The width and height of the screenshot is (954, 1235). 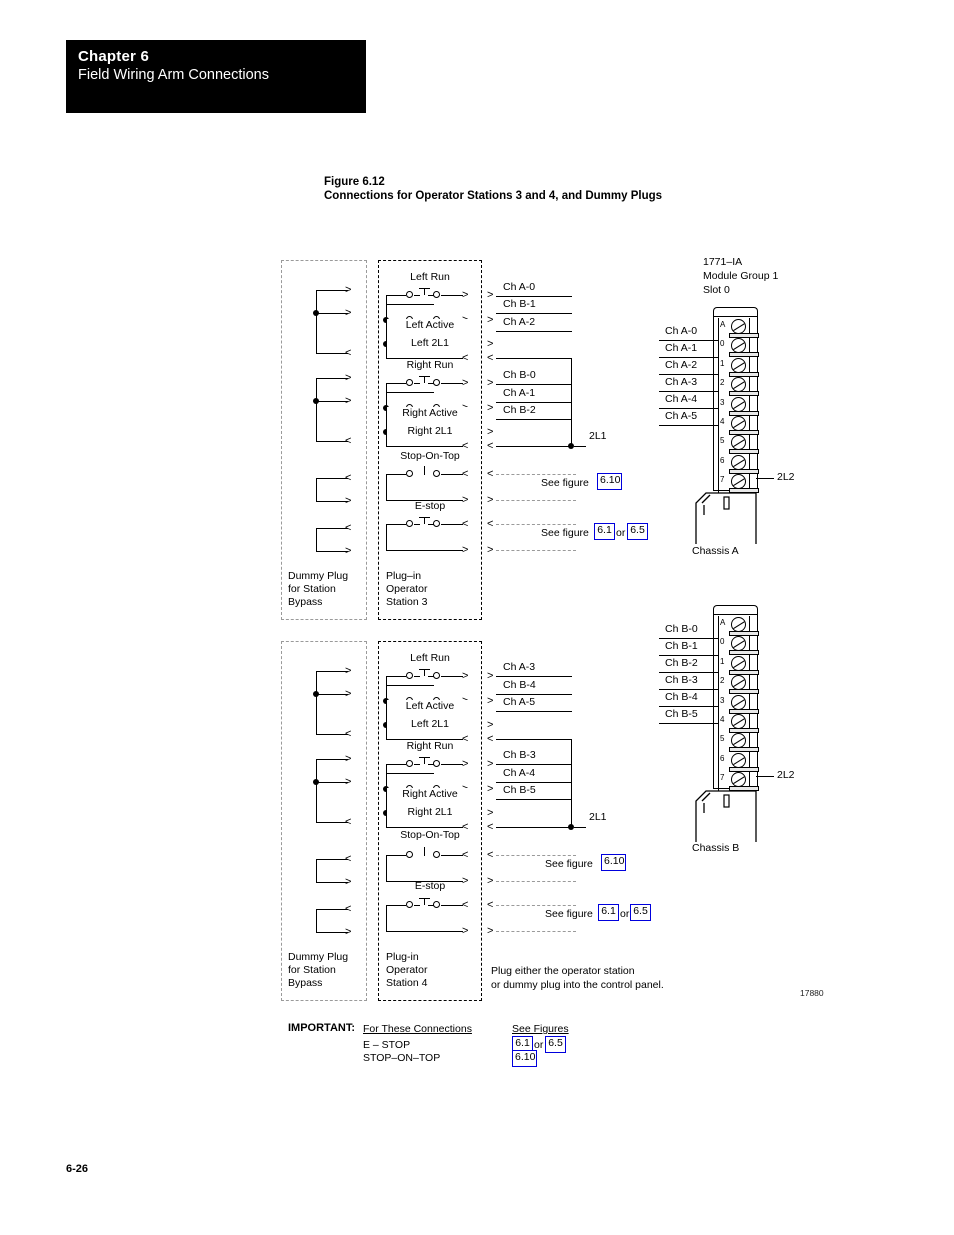 What do you see at coordinates (430, 277) in the screenshot?
I see `circuit-label-left-run: Left Run` at bounding box center [430, 277].